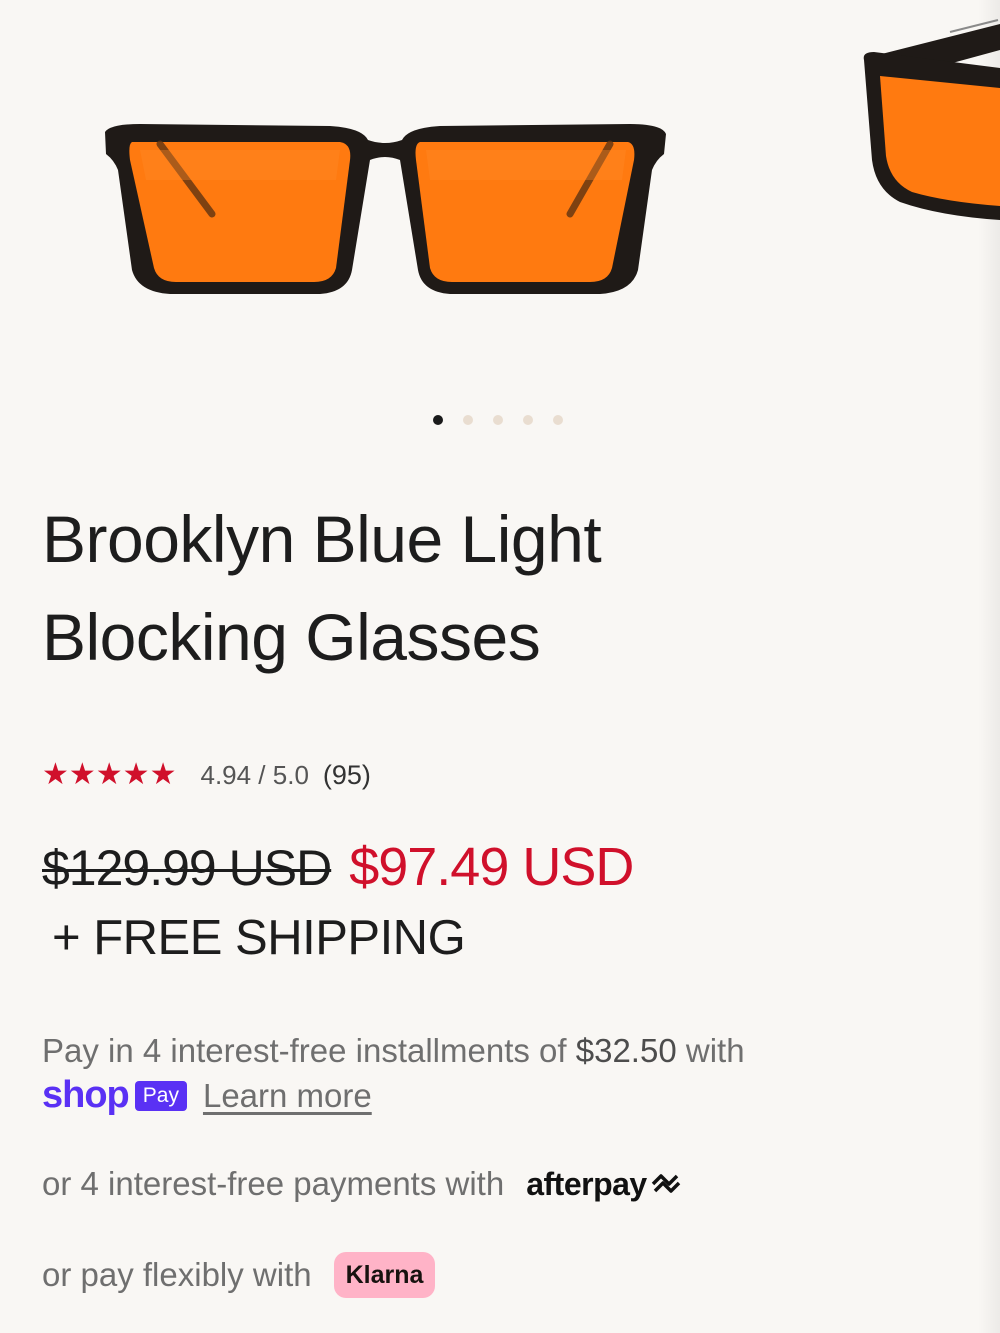  Describe the element at coordinates (626, 1050) in the screenshot. I see `installment-amount: $32.50` at that location.